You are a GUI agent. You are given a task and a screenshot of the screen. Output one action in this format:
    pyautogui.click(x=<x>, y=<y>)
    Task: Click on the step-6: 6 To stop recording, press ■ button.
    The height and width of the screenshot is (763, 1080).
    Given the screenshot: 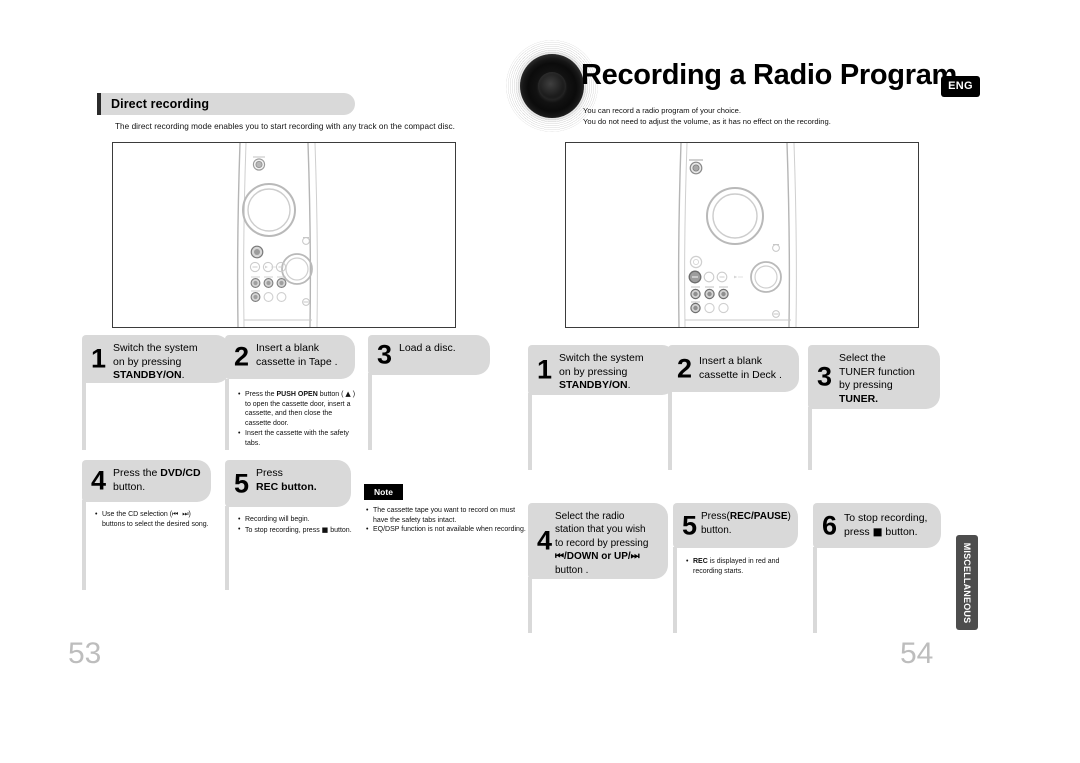 What is the action you would take?
    pyautogui.click(x=877, y=568)
    